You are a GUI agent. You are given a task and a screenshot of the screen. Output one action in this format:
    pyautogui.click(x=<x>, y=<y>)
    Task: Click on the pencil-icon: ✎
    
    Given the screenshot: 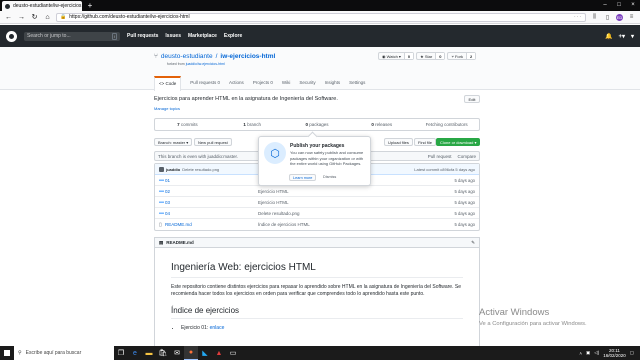 What is the action you would take?
    pyautogui.click(x=473, y=243)
    